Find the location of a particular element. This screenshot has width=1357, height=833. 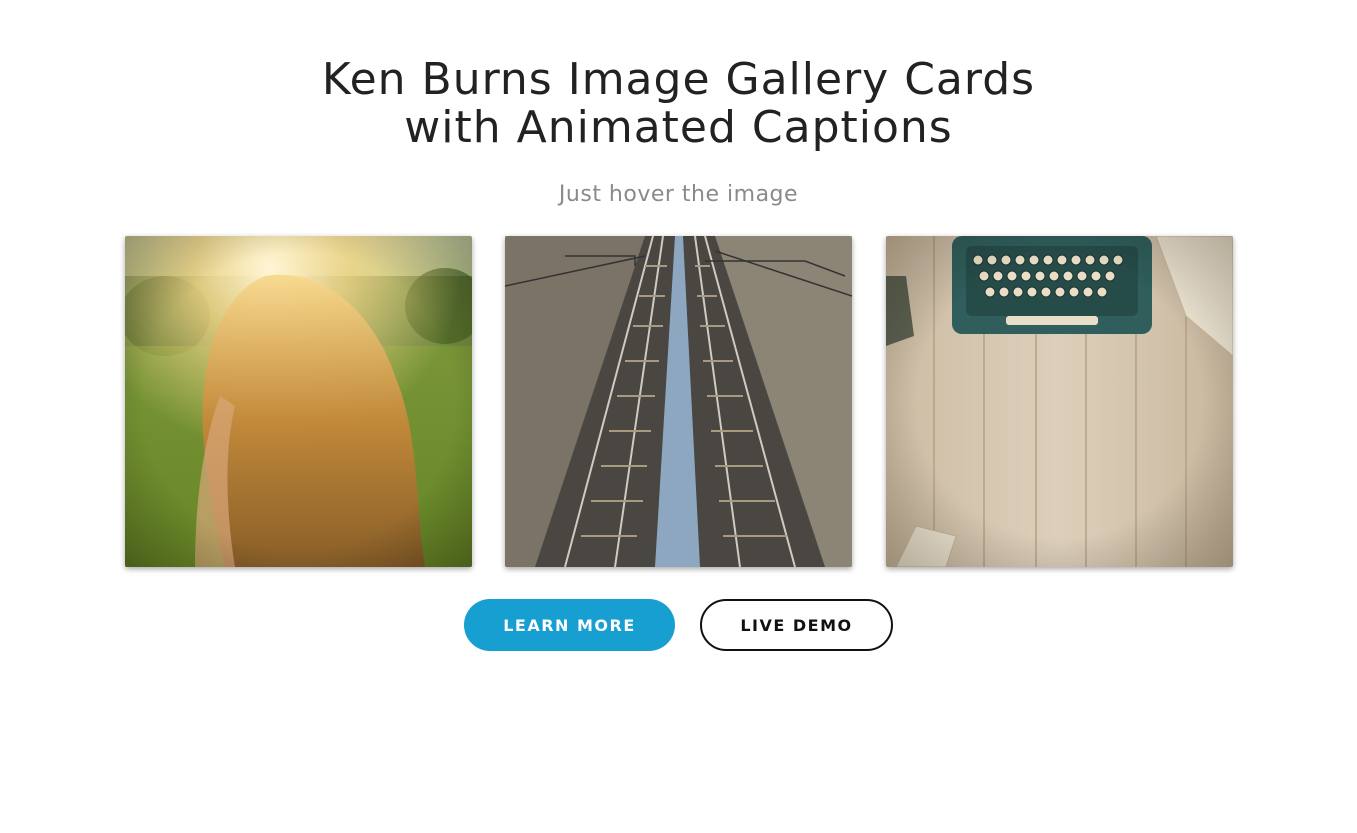

girl-in-field-image is located at coordinates (298, 401).